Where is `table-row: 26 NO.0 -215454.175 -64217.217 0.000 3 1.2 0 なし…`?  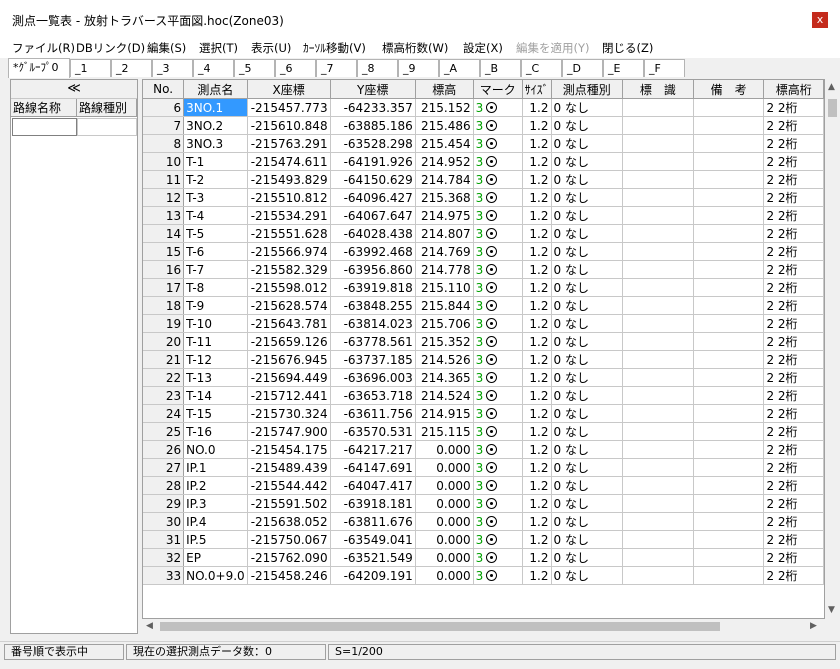 table-row: 26 NO.0 -215454.175 -64217.217 0.000 3 1.2 0 なし… is located at coordinates (483, 449).